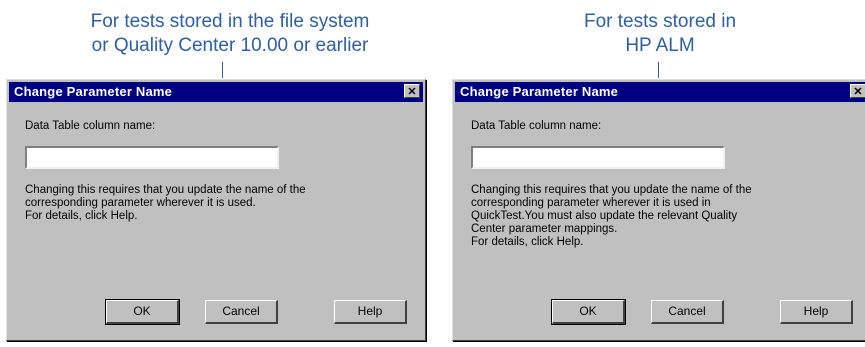 This screenshot has width=865, height=347. I want to click on right-caption-line-1: For tests stored in, so click(660, 21).